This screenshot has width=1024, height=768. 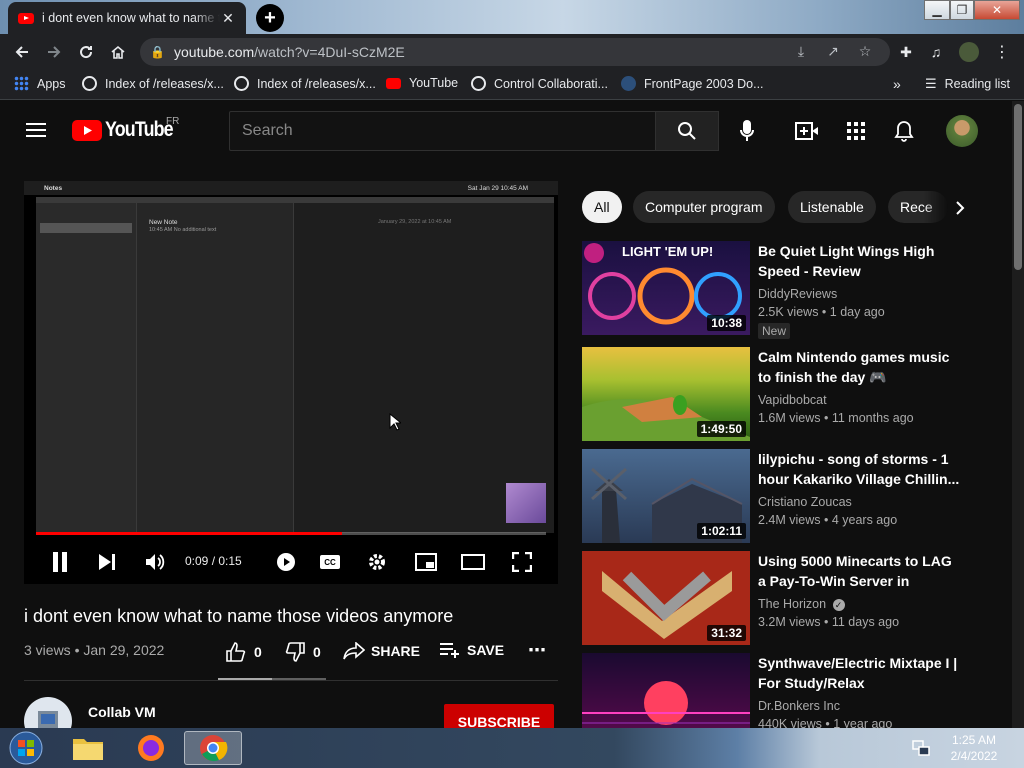 I want to click on bookmark-label: YouTube, so click(x=434, y=83).